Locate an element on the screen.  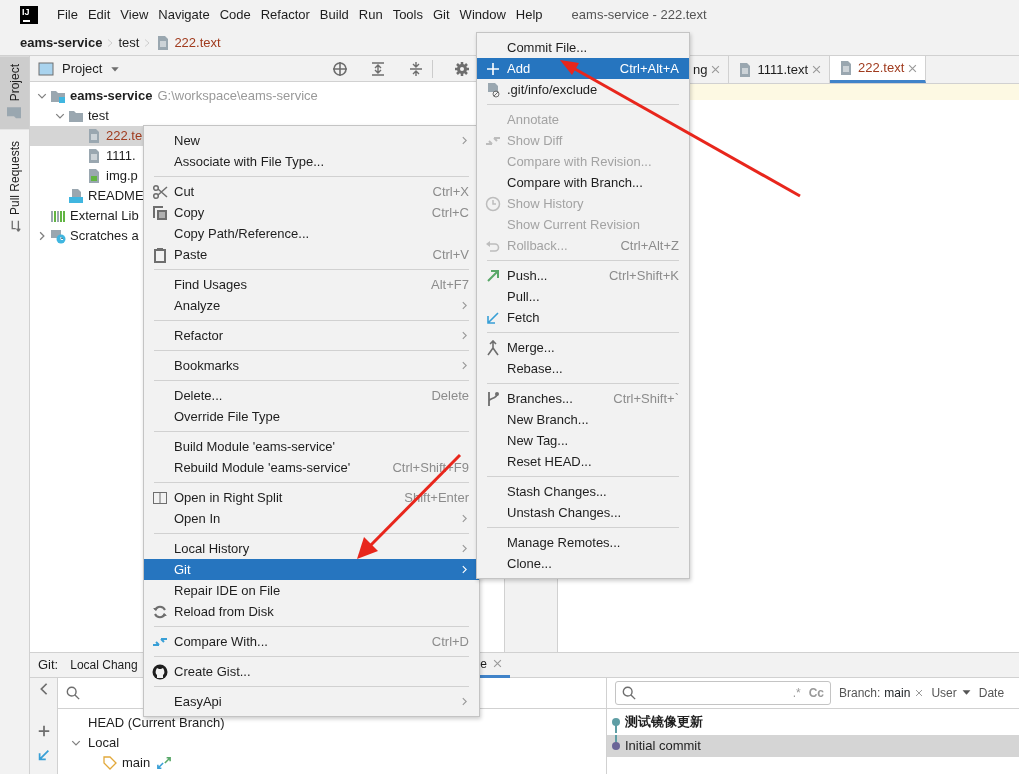
window-title: eams-service - 222.text is located at coordinates (639, 15).